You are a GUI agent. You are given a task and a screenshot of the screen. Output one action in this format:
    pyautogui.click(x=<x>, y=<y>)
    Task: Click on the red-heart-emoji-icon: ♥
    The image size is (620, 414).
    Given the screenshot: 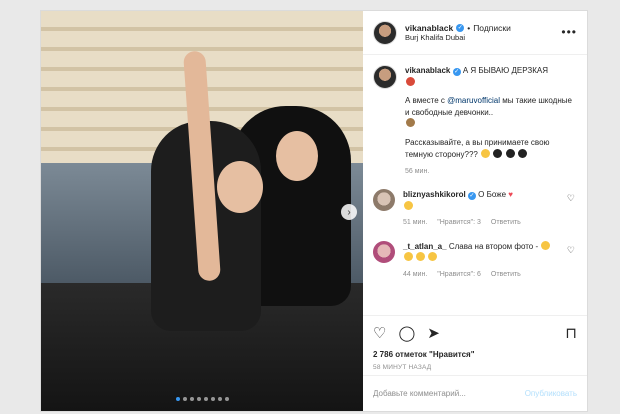 What is the action you would take?
    pyautogui.click(x=510, y=195)
    